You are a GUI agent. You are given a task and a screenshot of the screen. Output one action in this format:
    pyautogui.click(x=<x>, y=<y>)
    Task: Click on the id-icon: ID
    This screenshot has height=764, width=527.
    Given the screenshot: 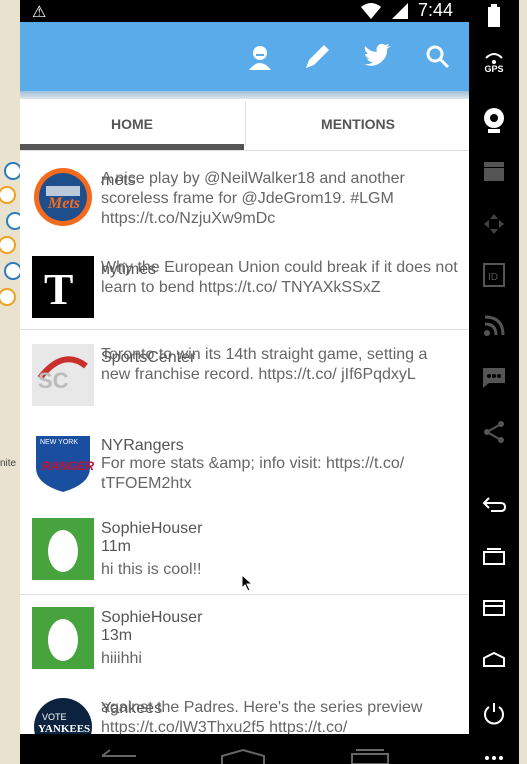 What is the action you would take?
    pyautogui.click(x=494, y=275)
    